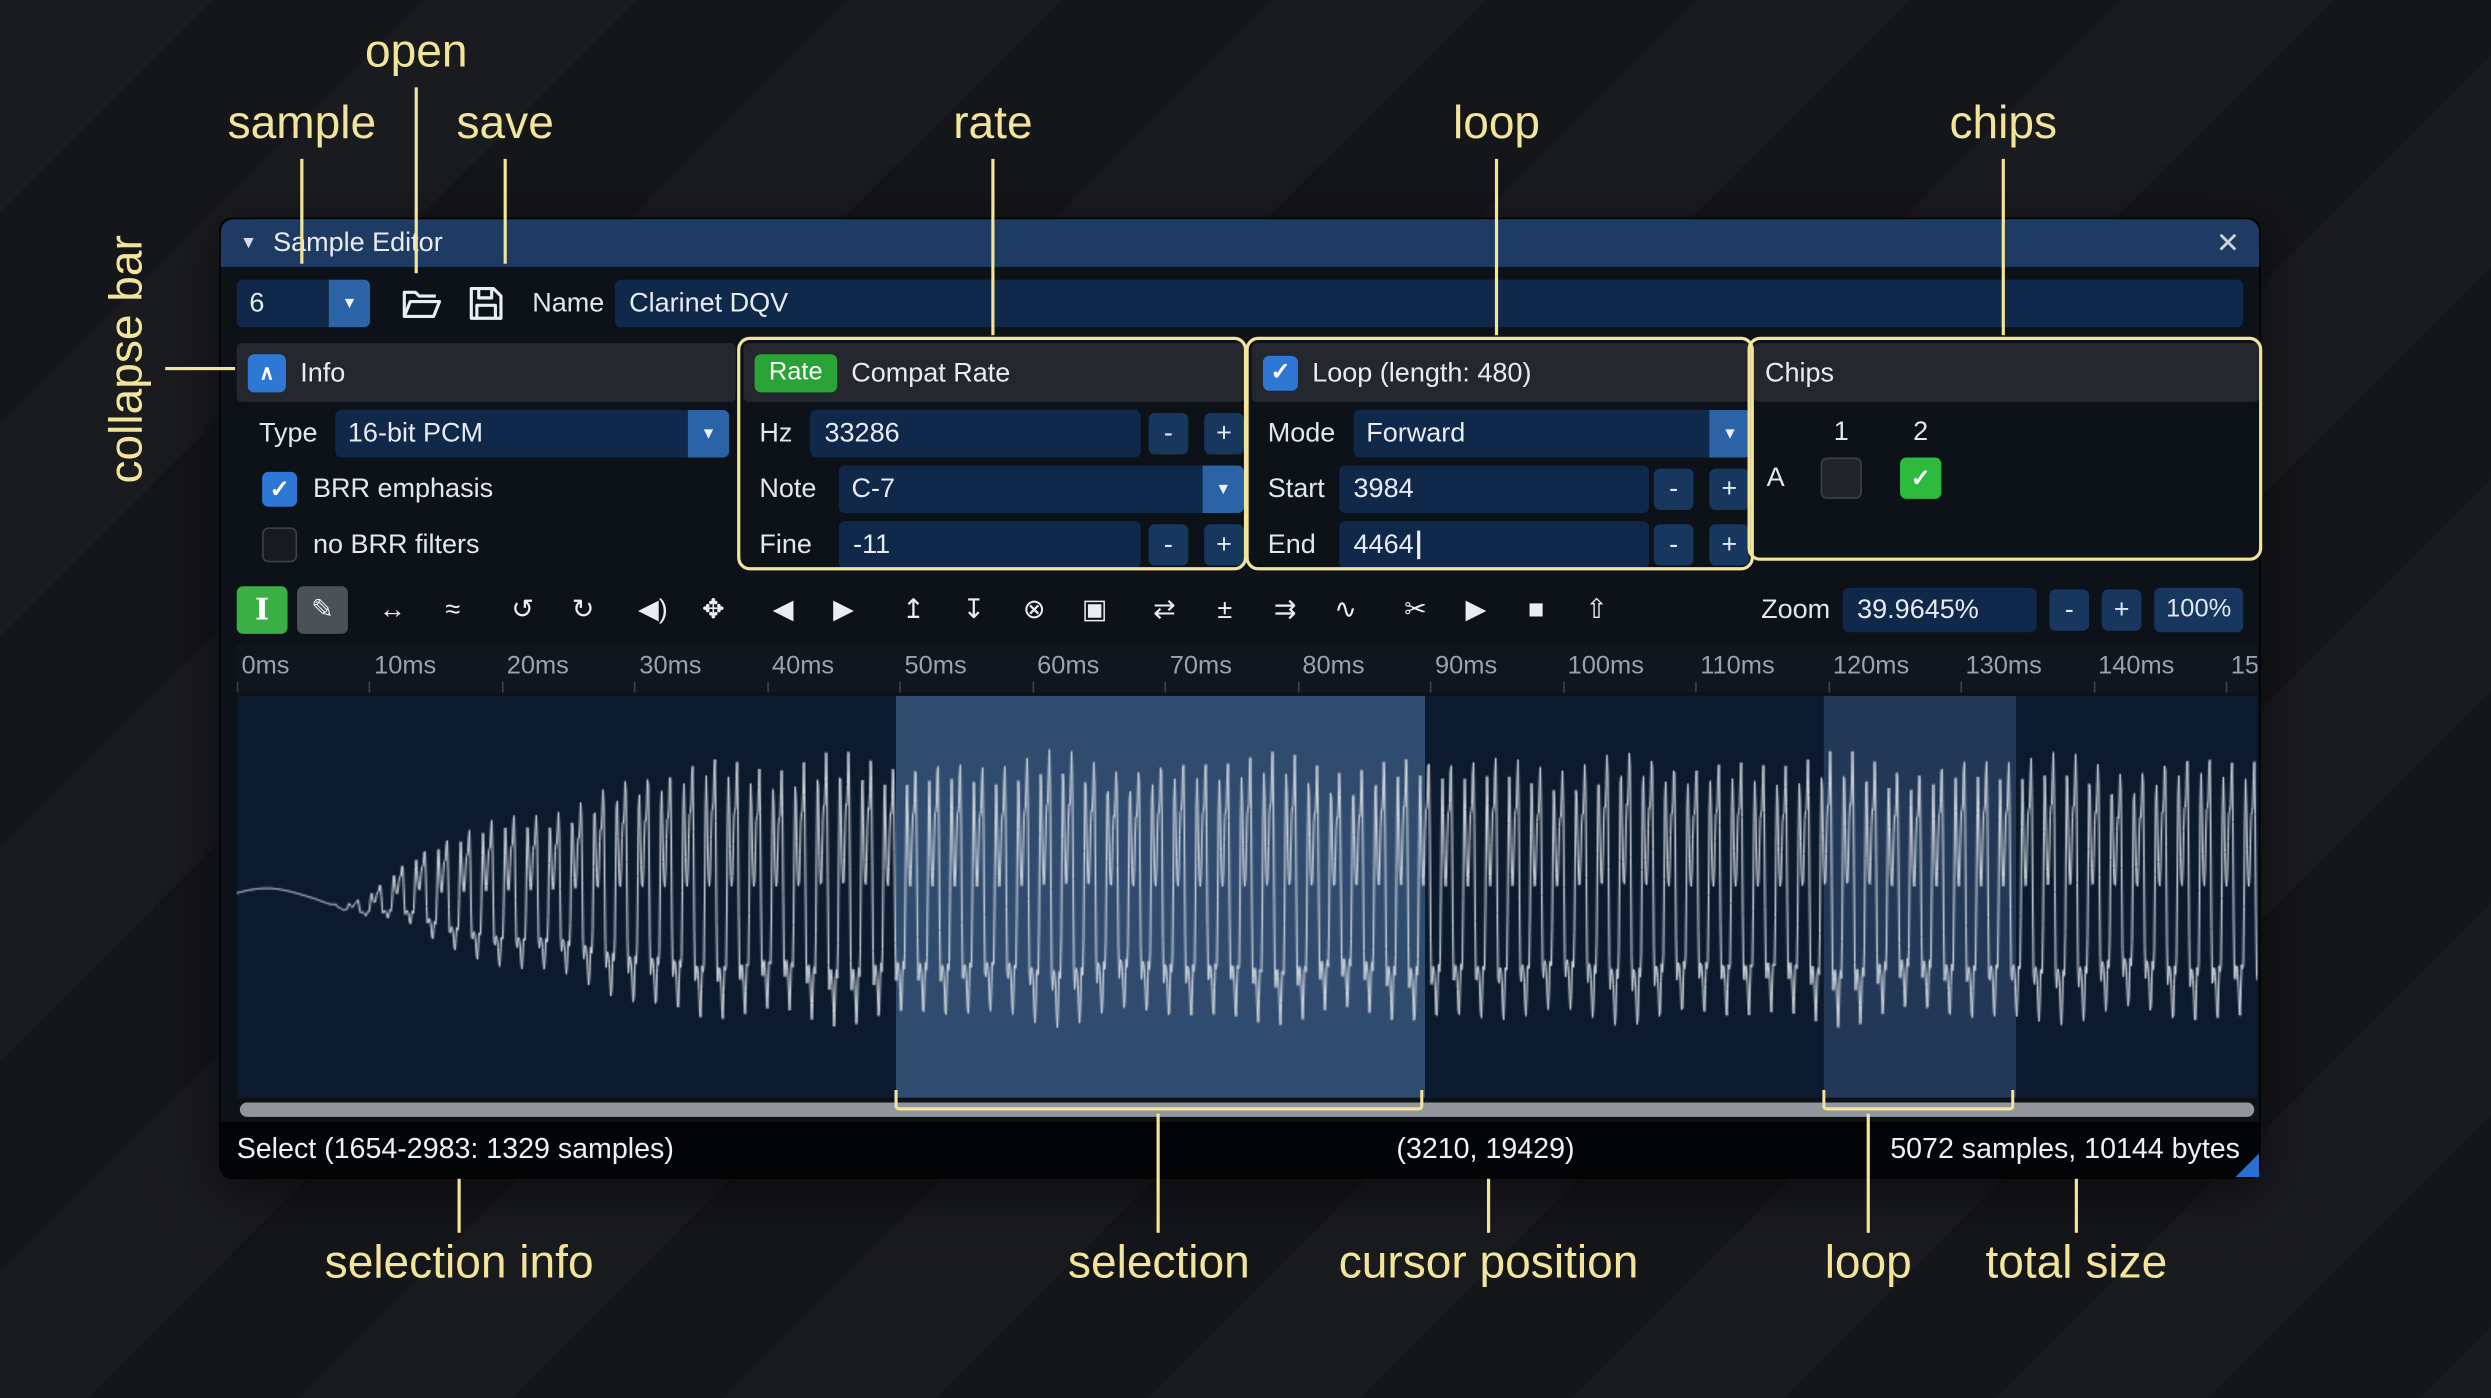 Image resolution: width=2491 pixels, height=1398 pixels. I want to click on silence-button: ⊗, so click(1034, 610).